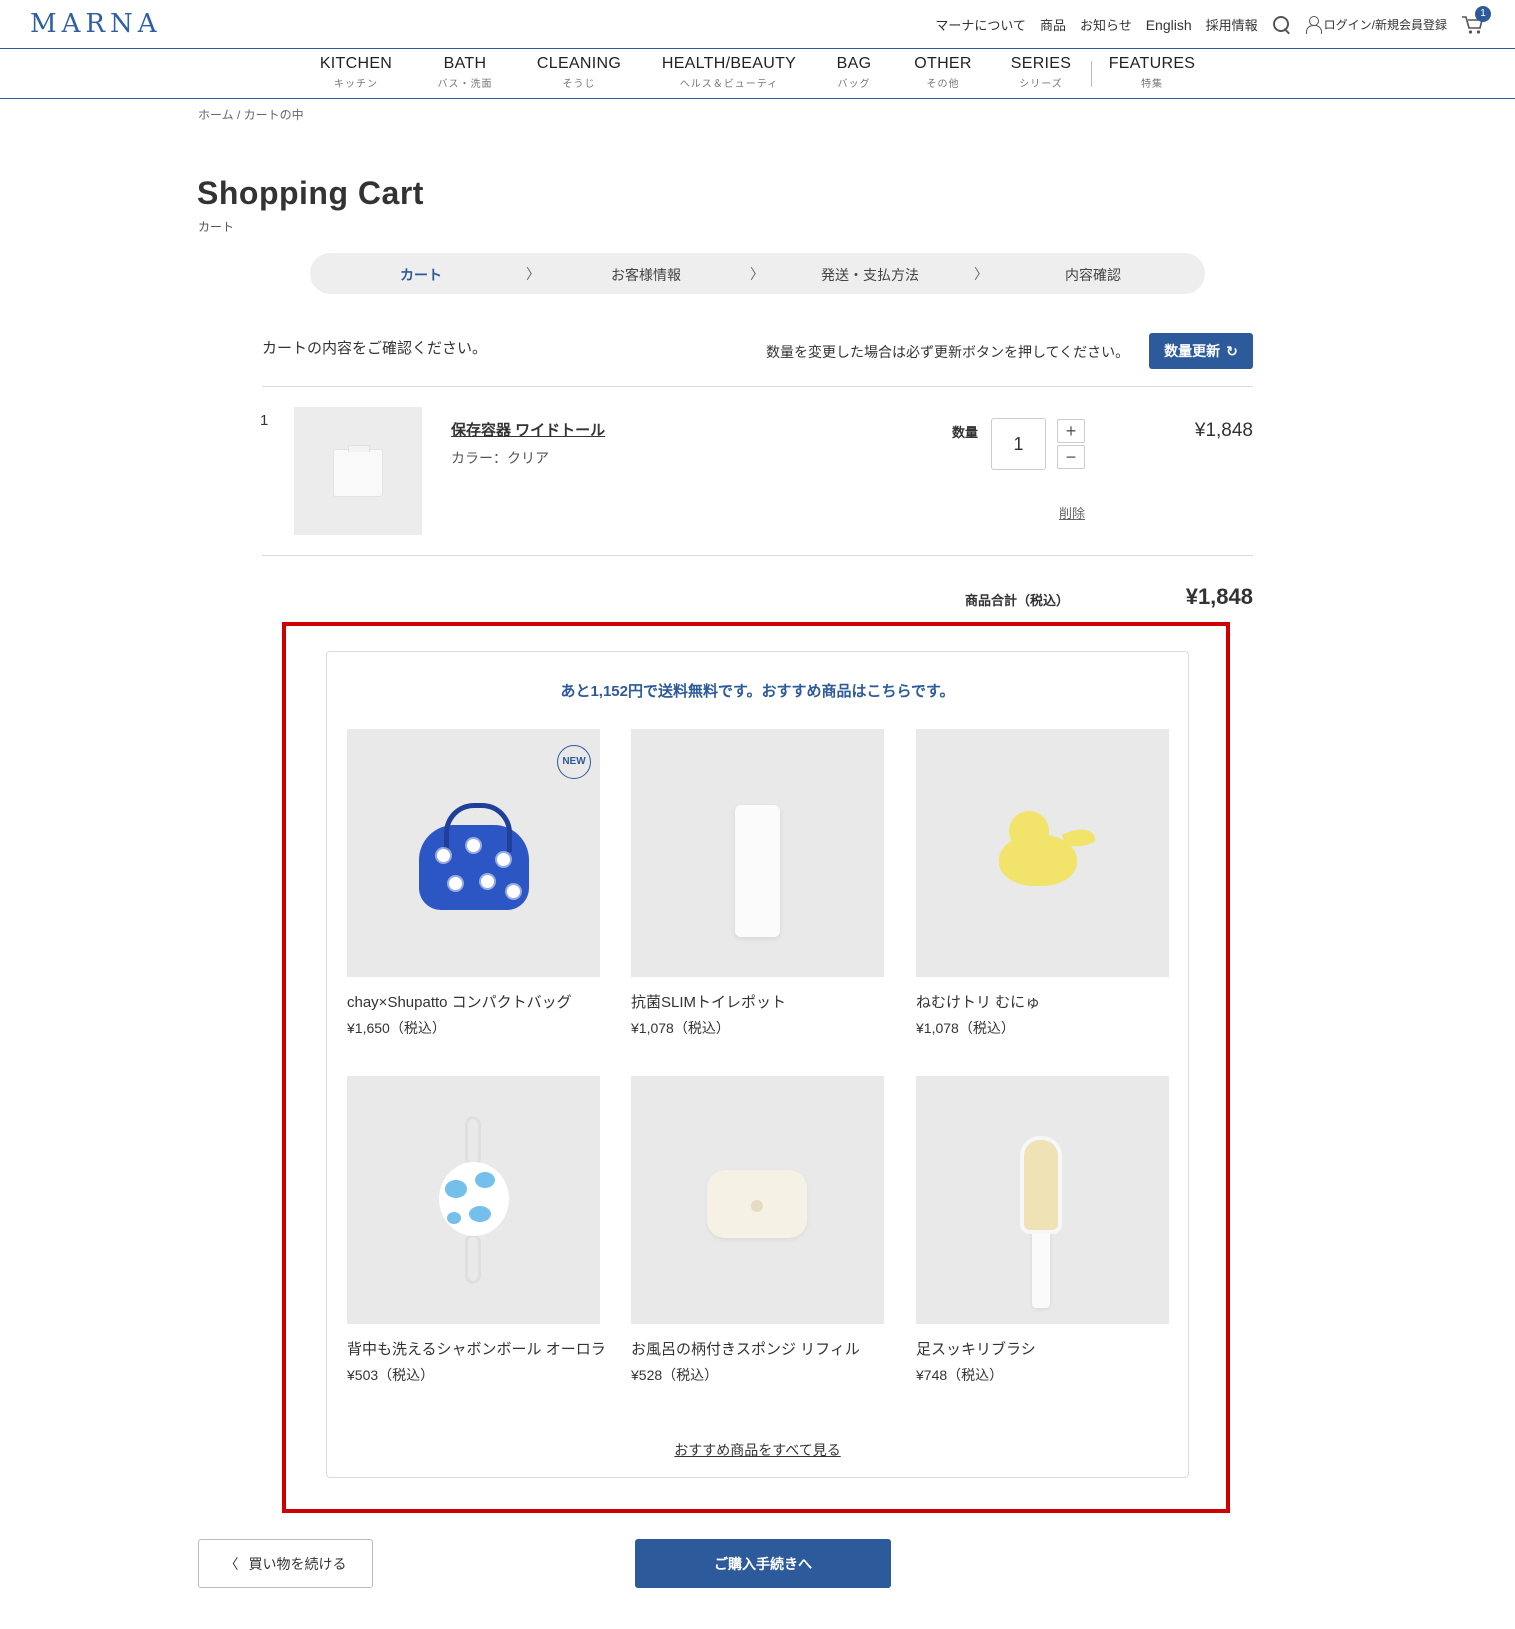  I want to click on product-card: 背中も洗えるシャボンボール オーロラ ¥503（税込）, so click(476, 1230).